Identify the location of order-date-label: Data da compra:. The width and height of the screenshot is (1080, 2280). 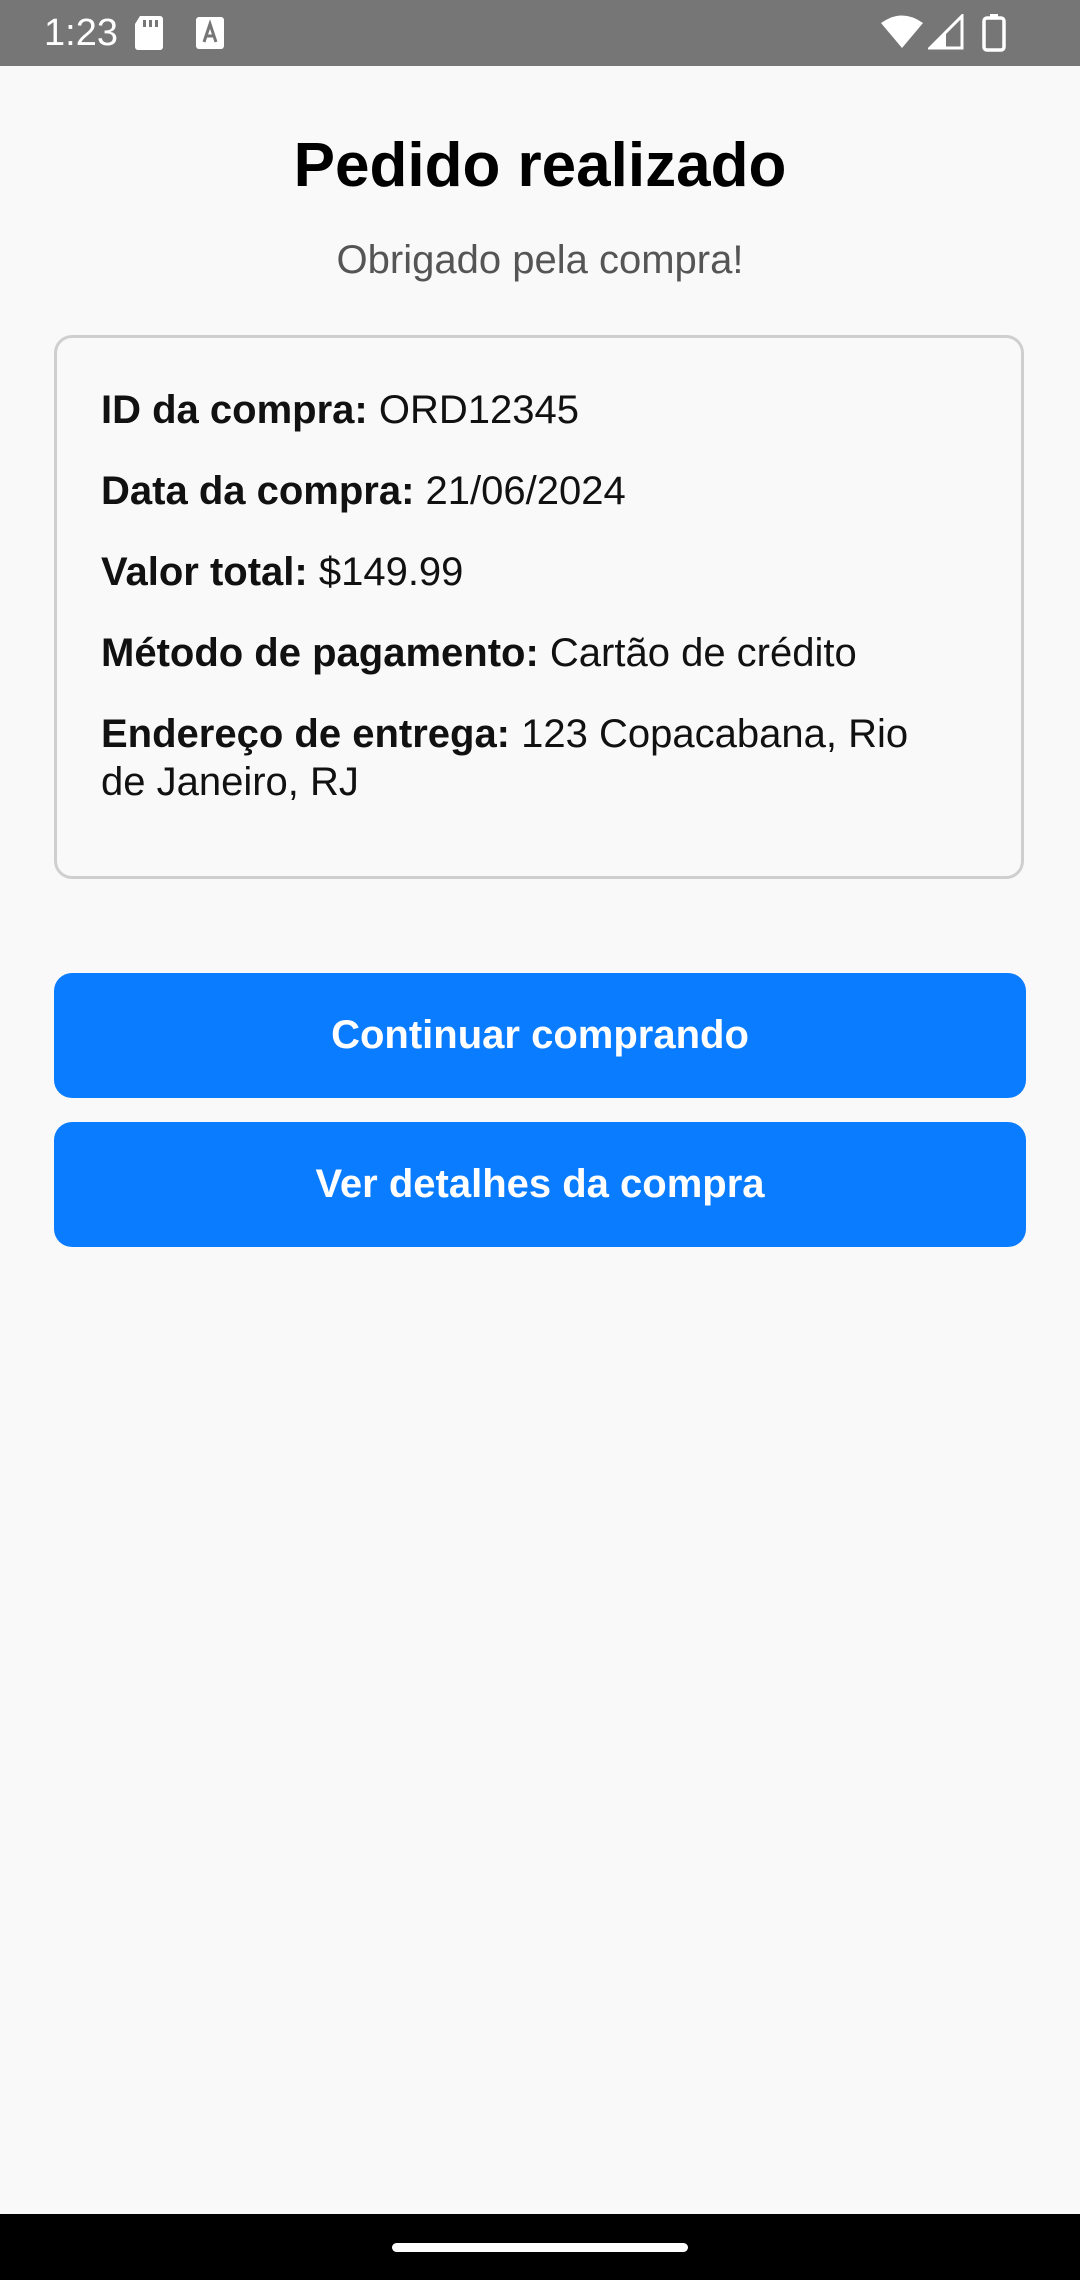
(258, 491).